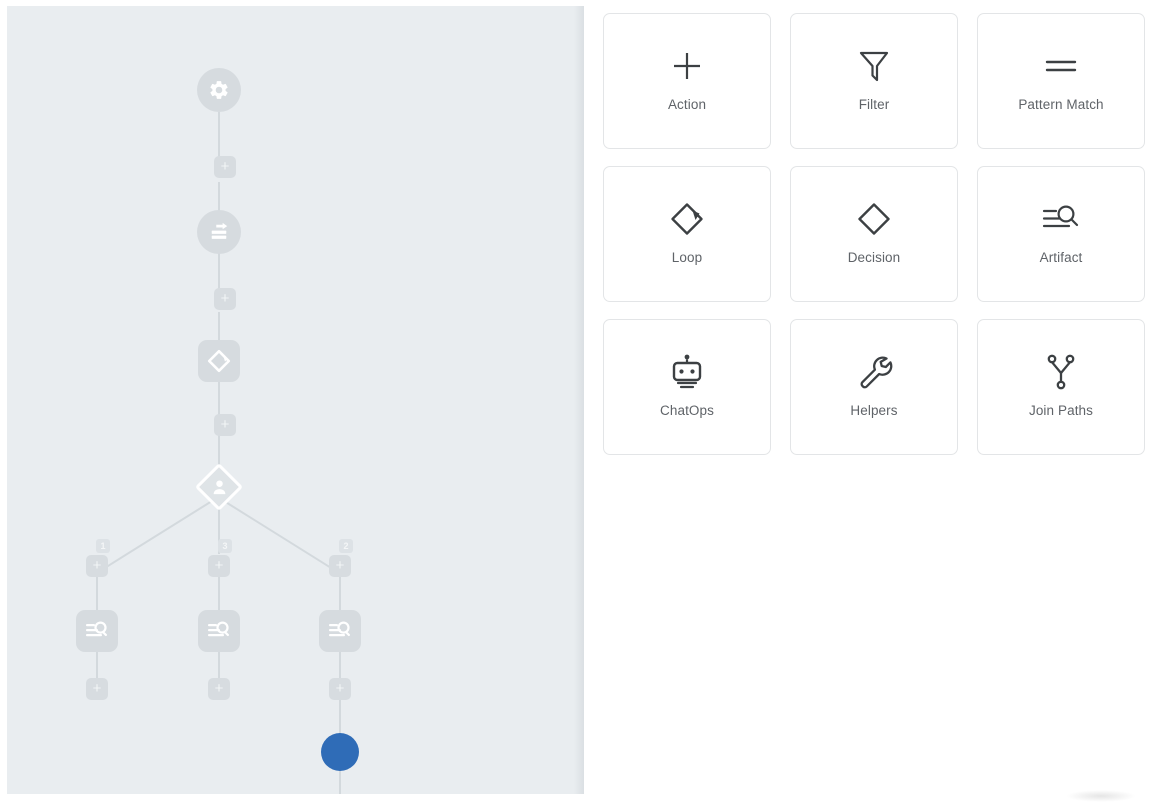 This screenshot has width=1154, height=802. I want to click on palette-card-join-paths: Join Paths, so click(1061, 387).